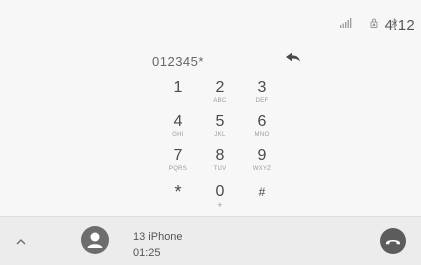 Image resolution: width=421 pixels, height=265 pixels. What do you see at coordinates (262, 199) in the screenshot?
I see `key-hash: #` at bounding box center [262, 199].